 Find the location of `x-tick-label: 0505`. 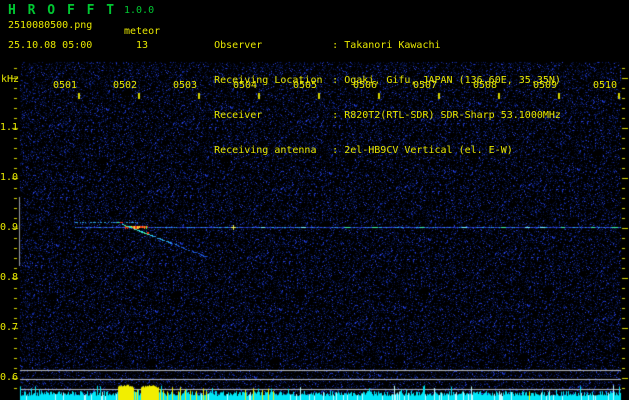

x-tick-label: 0505 is located at coordinates (305, 85).